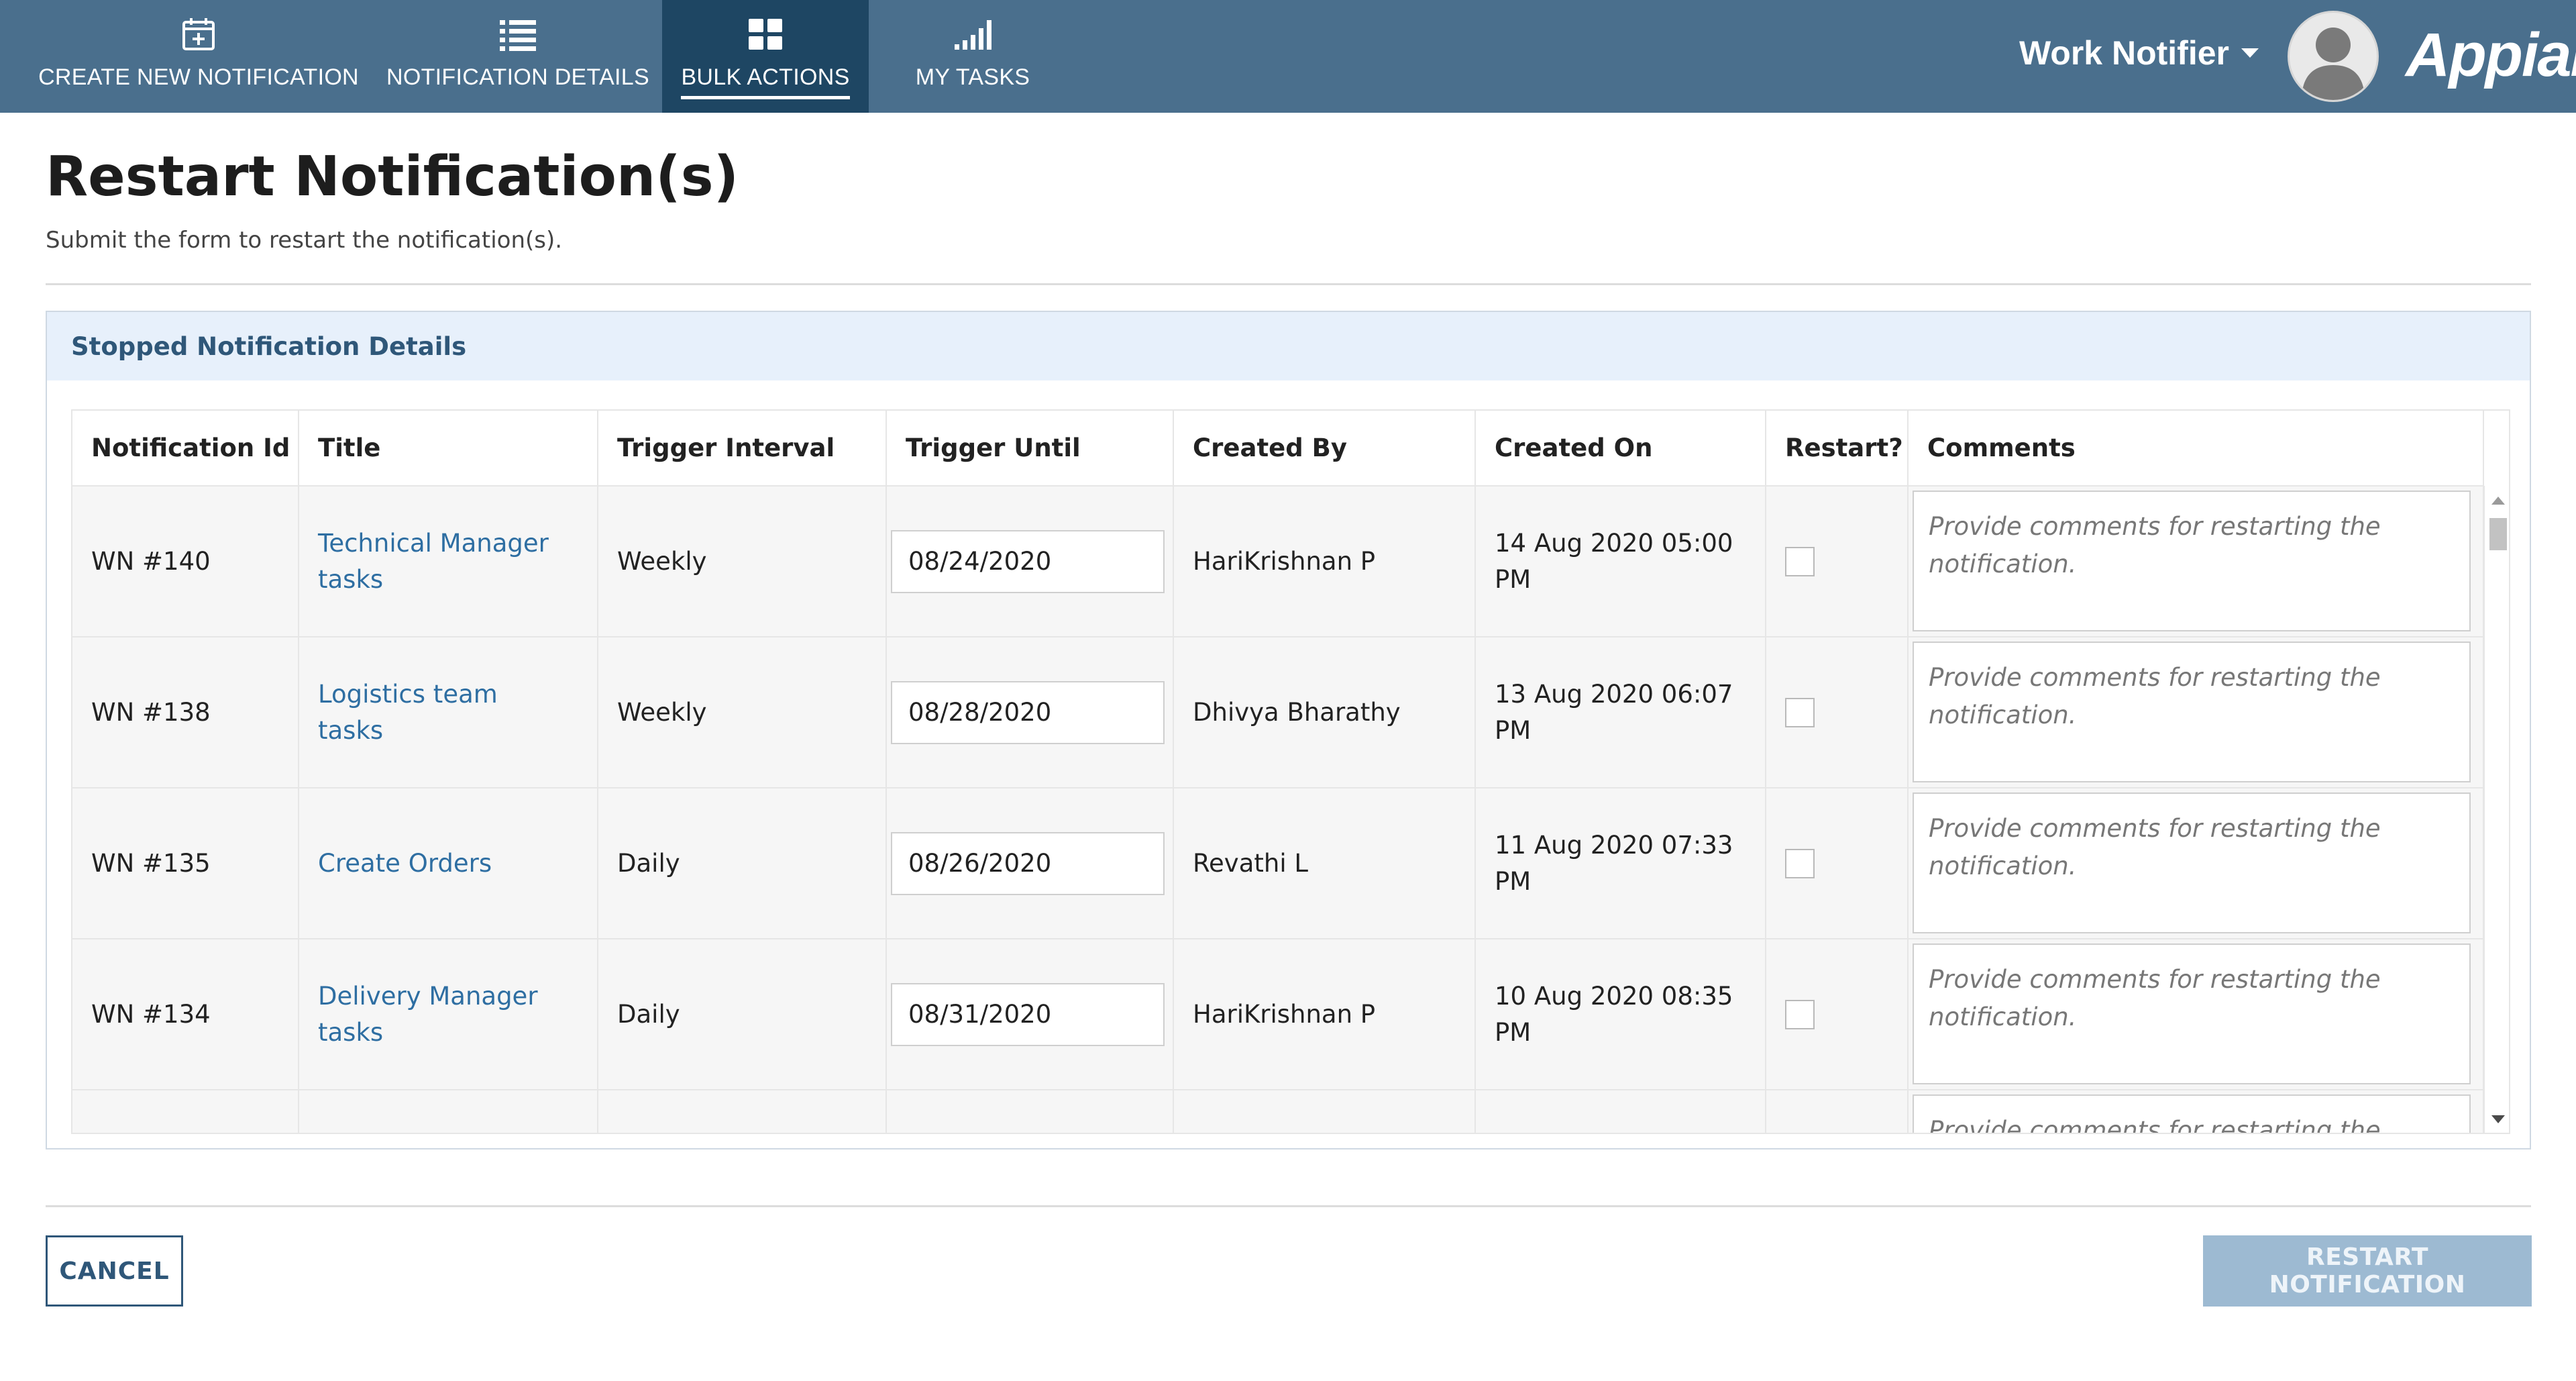 The image size is (2576, 1381). Describe the element at coordinates (972, 34) in the screenshot. I see `signal-bars-icon` at that location.